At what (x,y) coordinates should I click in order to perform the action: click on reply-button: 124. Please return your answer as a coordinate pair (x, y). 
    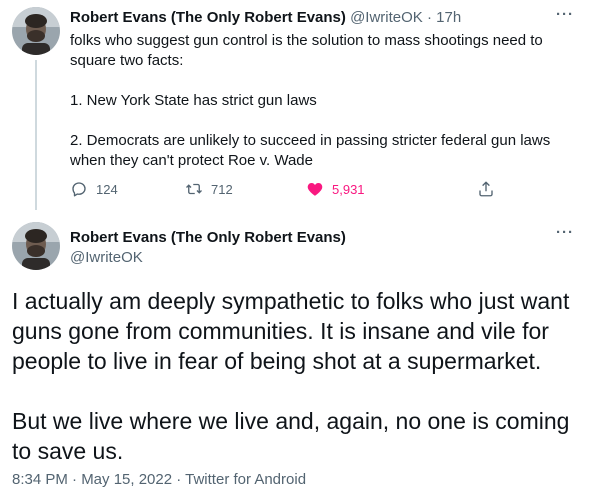
    Looking at the image, I should click on (94, 189).